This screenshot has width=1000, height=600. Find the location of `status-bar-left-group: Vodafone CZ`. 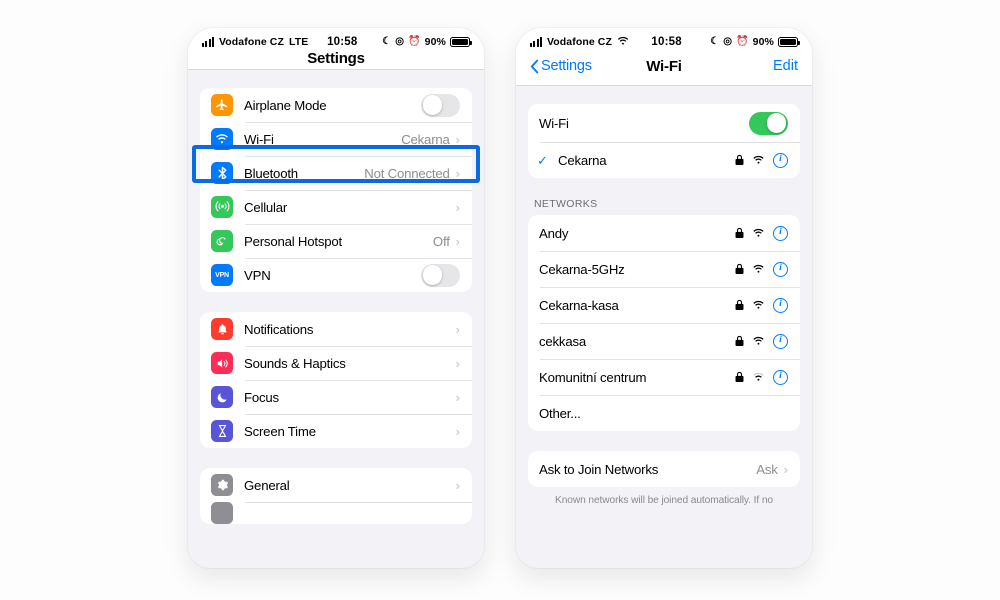

status-bar-left-group: Vodafone CZ is located at coordinates (579, 42).